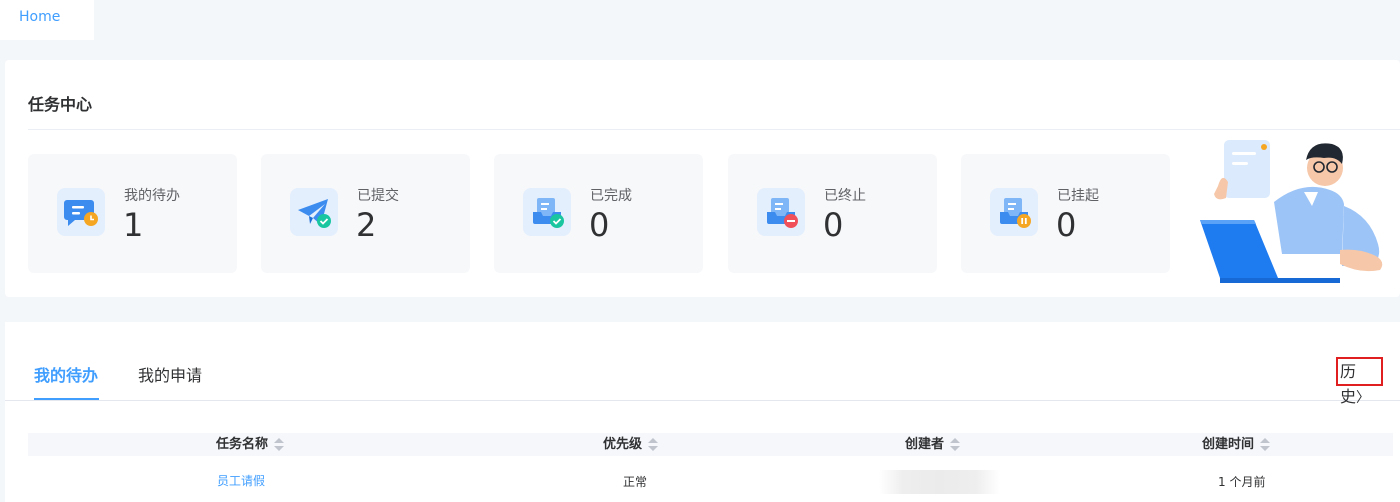  I want to click on column-label: 优先级, so click(623, 444).